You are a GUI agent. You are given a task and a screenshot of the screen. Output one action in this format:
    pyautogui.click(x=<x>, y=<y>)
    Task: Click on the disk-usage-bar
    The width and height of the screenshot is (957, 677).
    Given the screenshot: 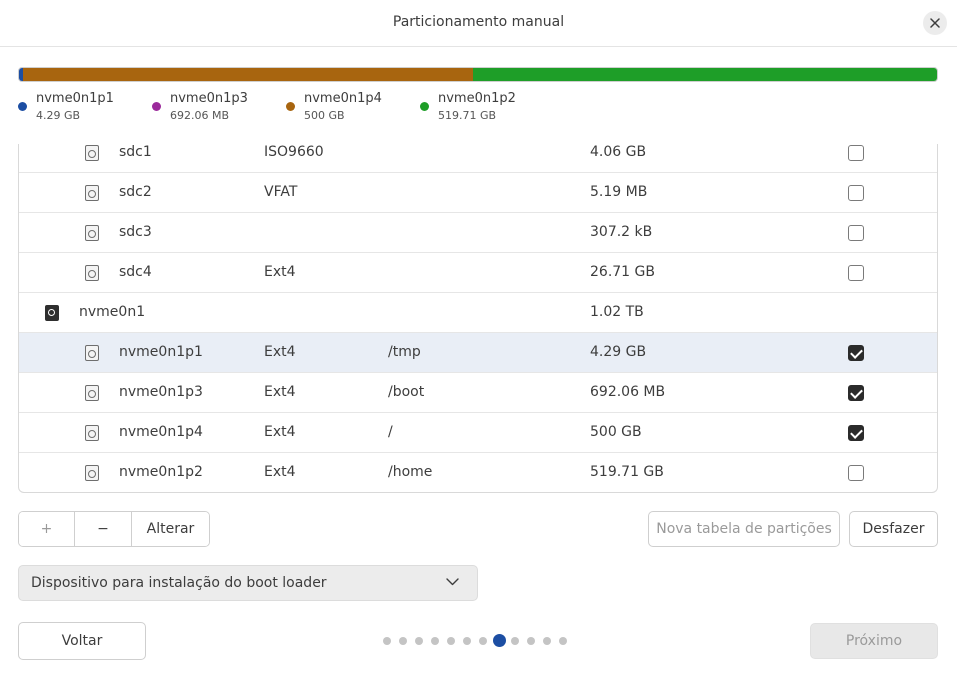 What is the action you would take?
    pyautogui.click(x=478, y=74)
    